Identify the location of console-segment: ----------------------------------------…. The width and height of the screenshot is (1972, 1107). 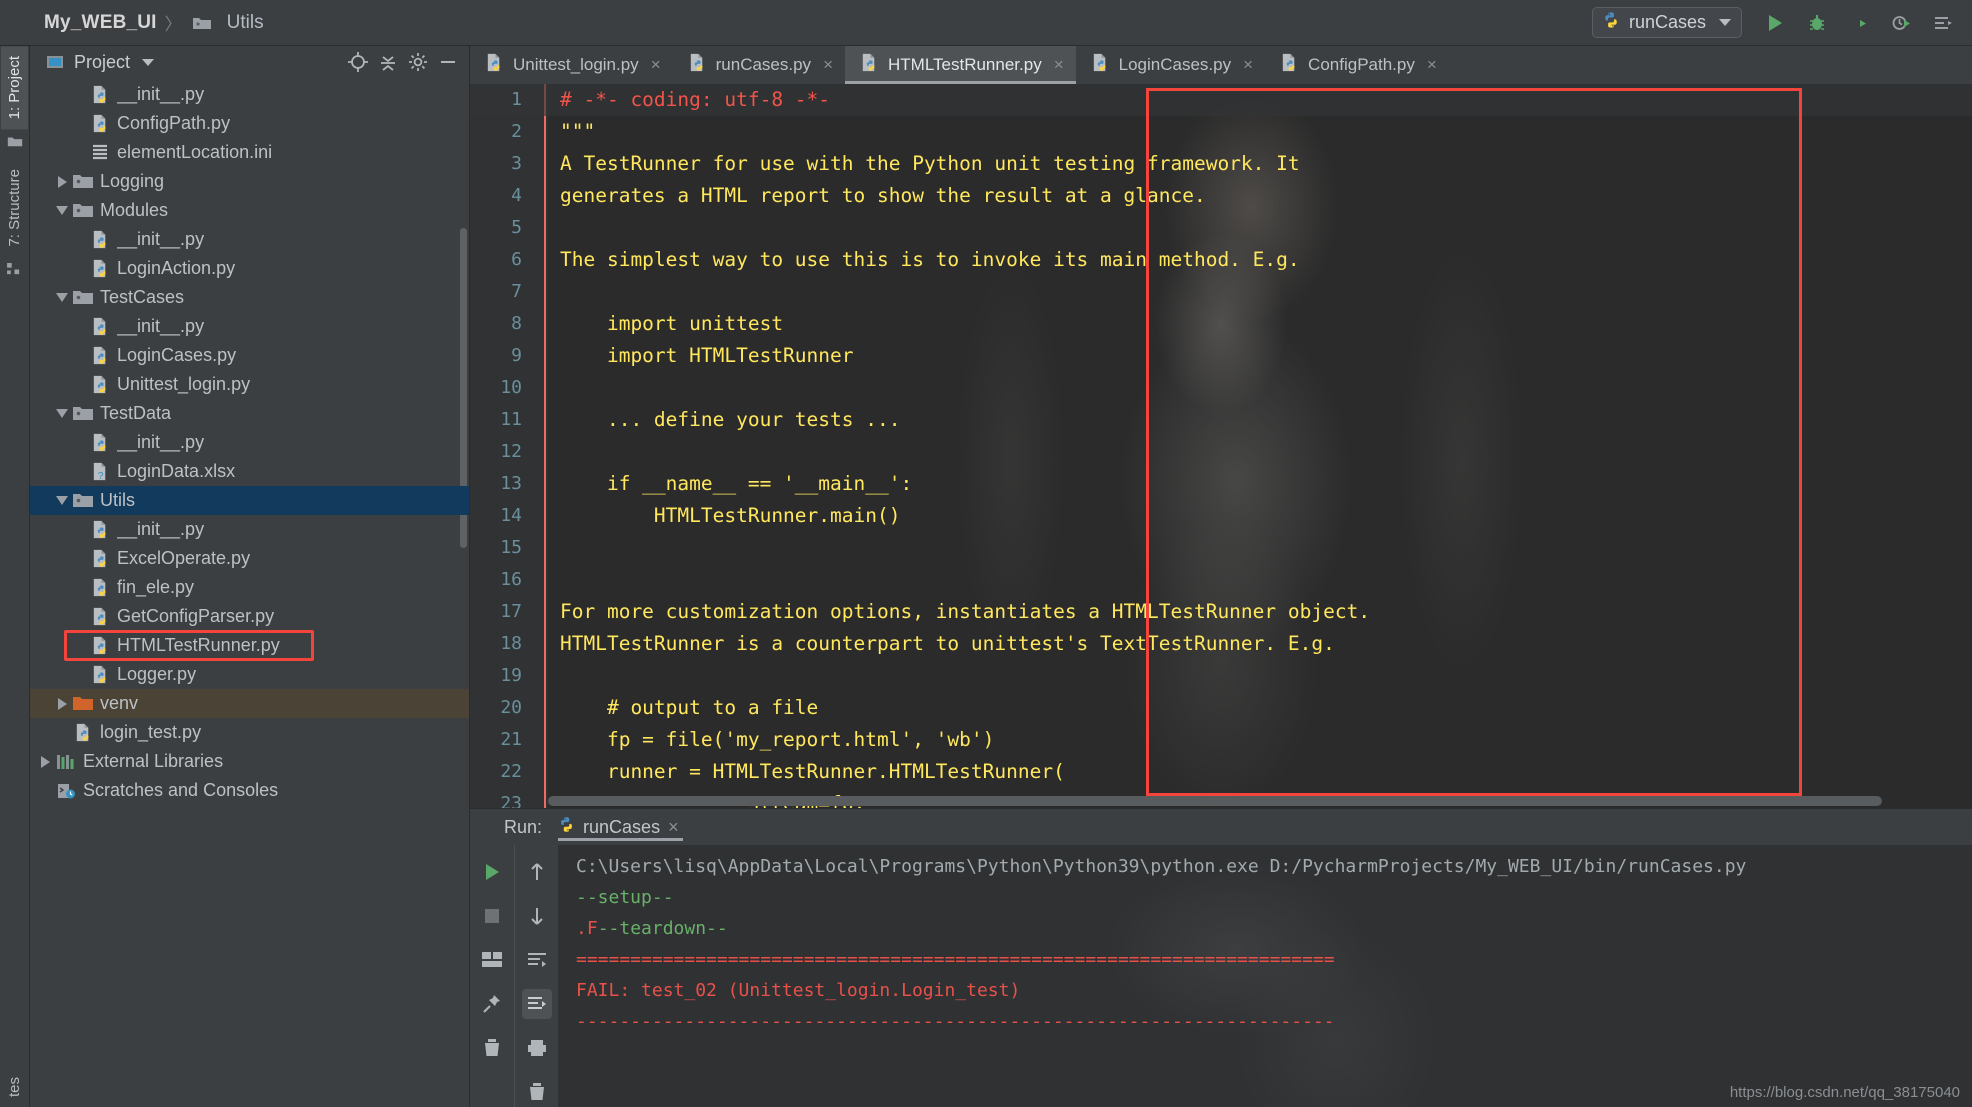
(955, 1021).